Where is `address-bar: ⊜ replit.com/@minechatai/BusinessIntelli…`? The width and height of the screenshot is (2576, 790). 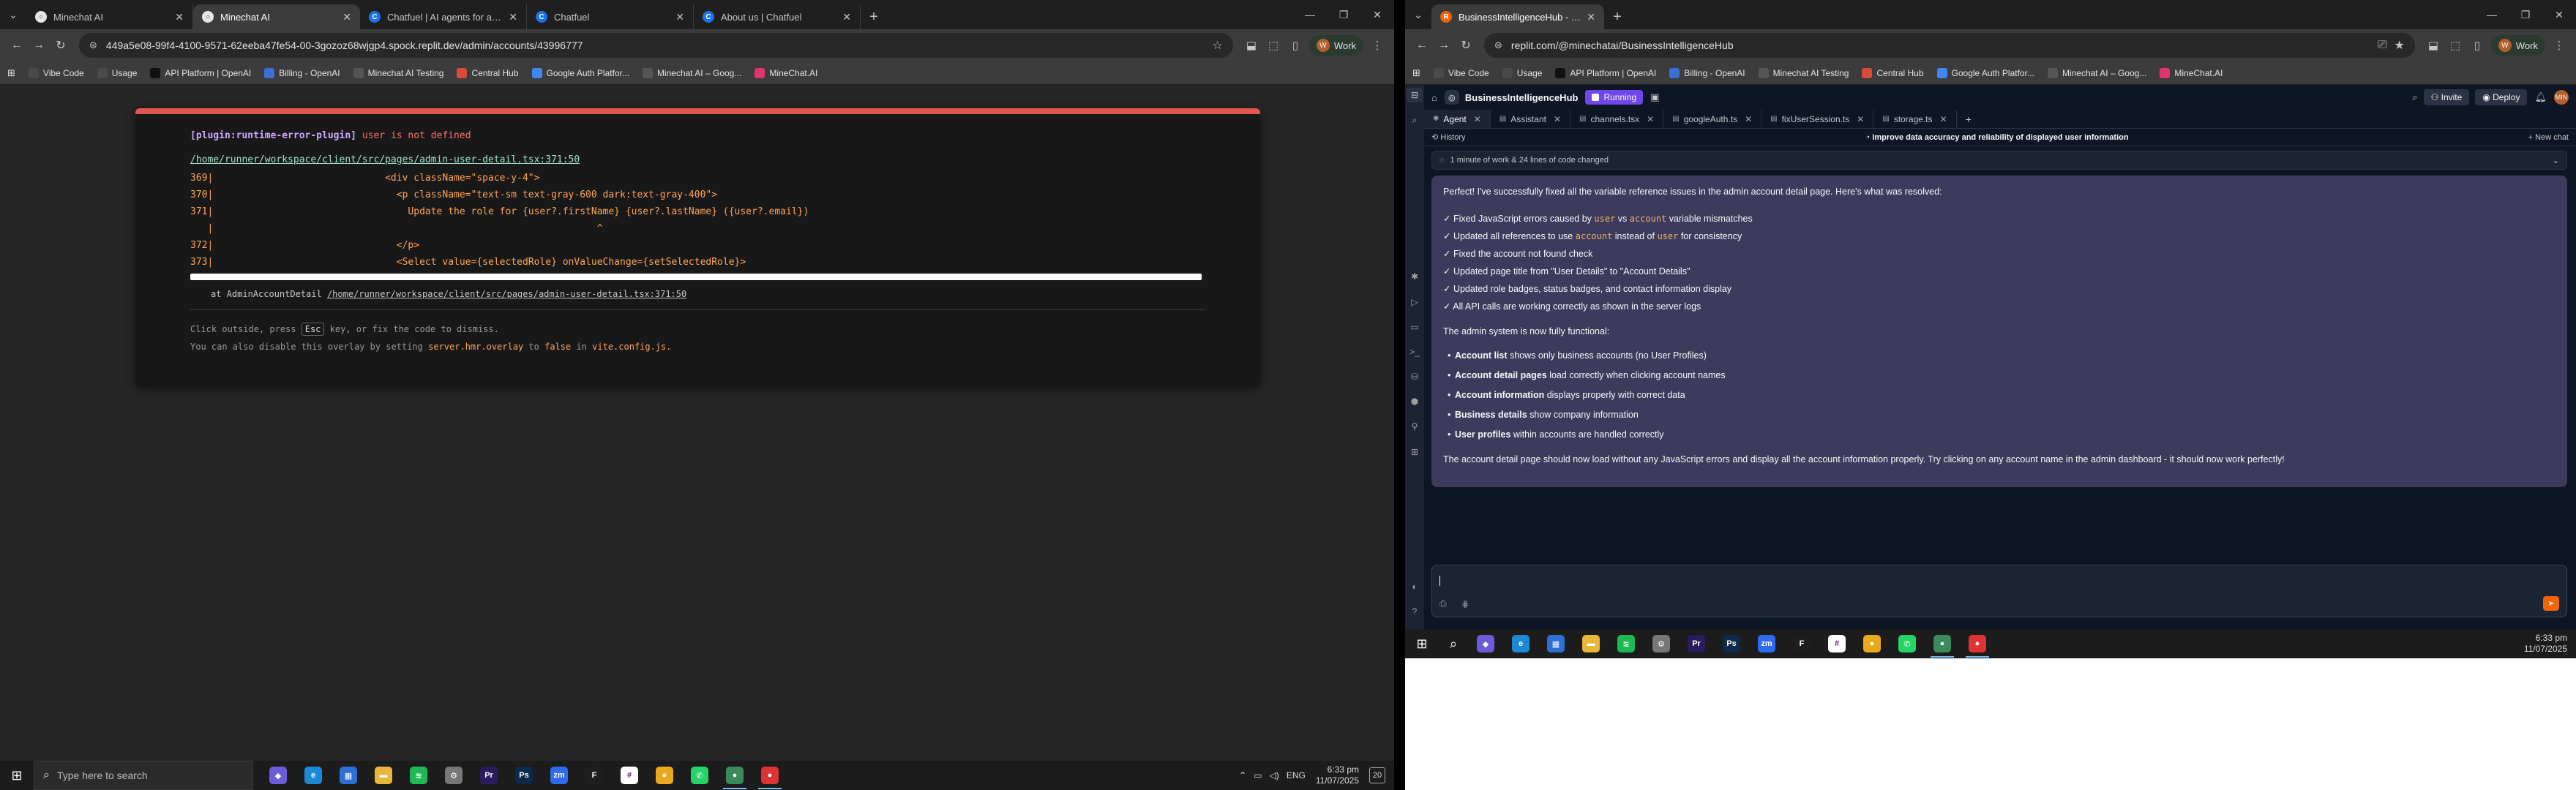
address-bar: ⊜ replit.com/@minechatai/BusinessIntelli… is located at coordinates (1949, 45).